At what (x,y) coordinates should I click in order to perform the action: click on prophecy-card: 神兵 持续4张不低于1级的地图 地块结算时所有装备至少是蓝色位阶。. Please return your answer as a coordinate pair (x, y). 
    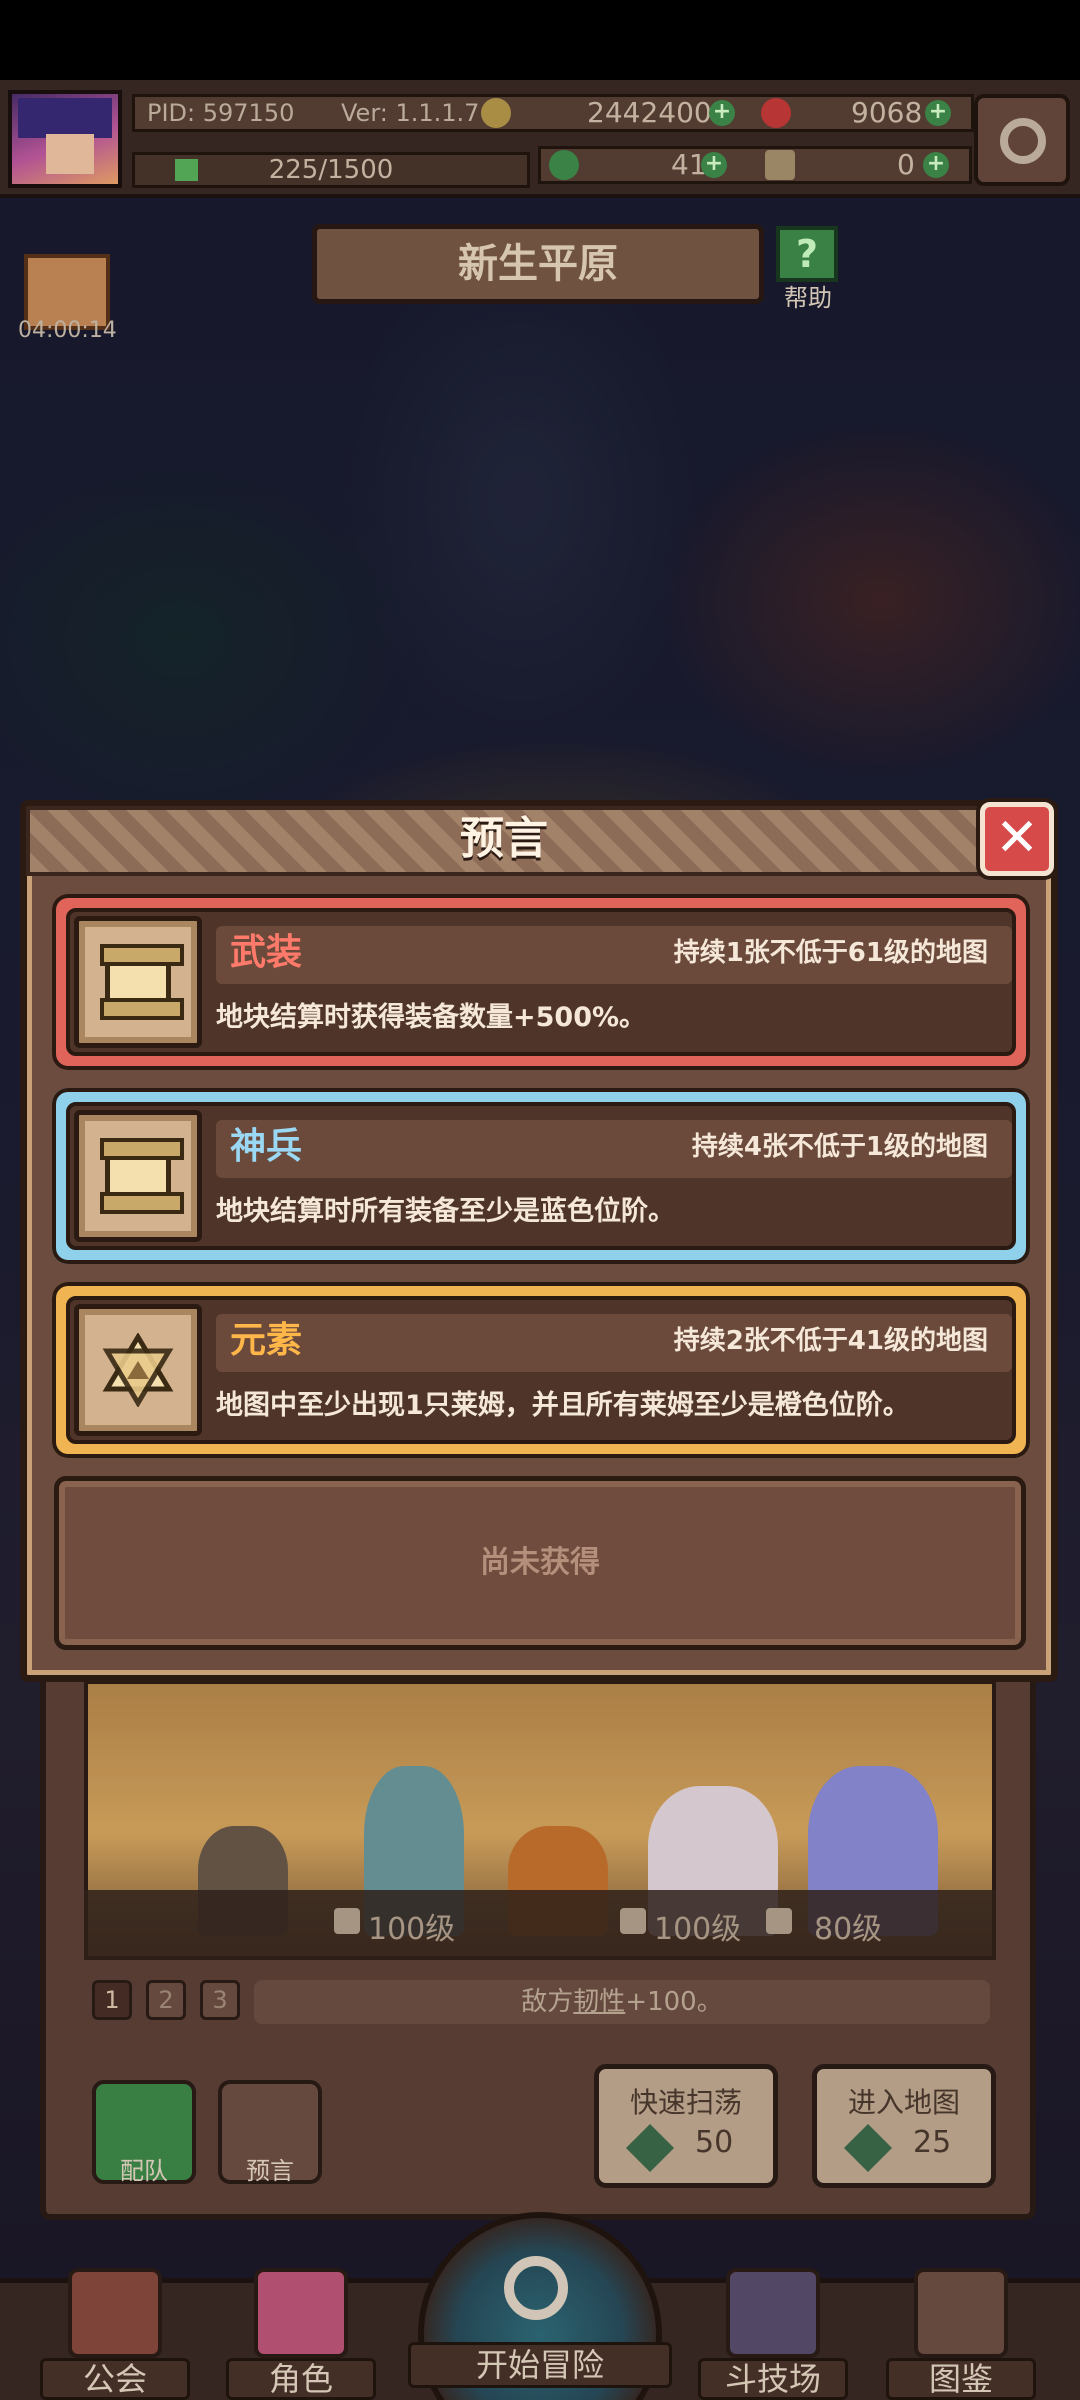
    Looking at the image, I should click on (541, 1176).